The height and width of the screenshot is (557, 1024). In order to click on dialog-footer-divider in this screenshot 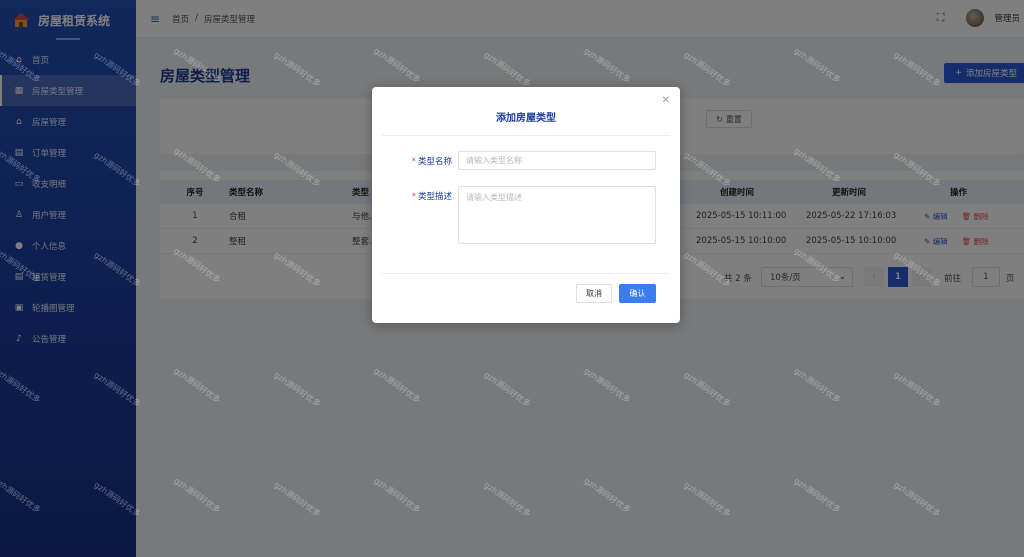, I will do `click(526, 273)`.